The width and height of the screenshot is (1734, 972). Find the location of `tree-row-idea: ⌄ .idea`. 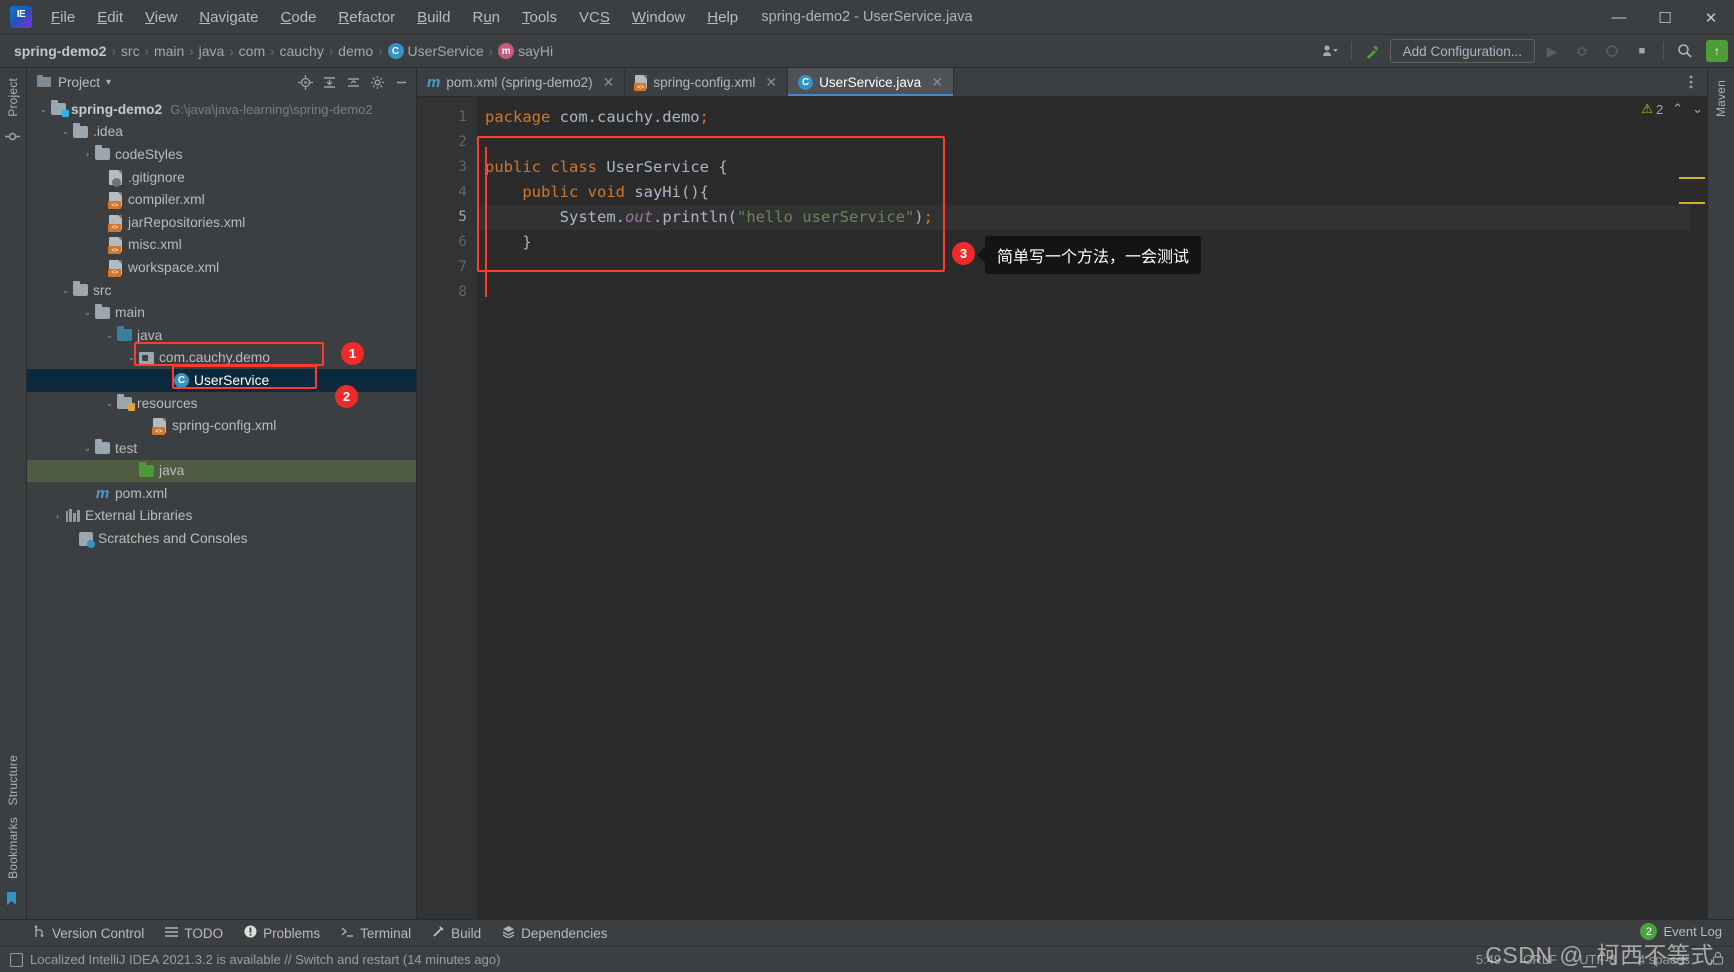

tree-row-idea: ⌄ .idea is located at coordinates (221, 132).